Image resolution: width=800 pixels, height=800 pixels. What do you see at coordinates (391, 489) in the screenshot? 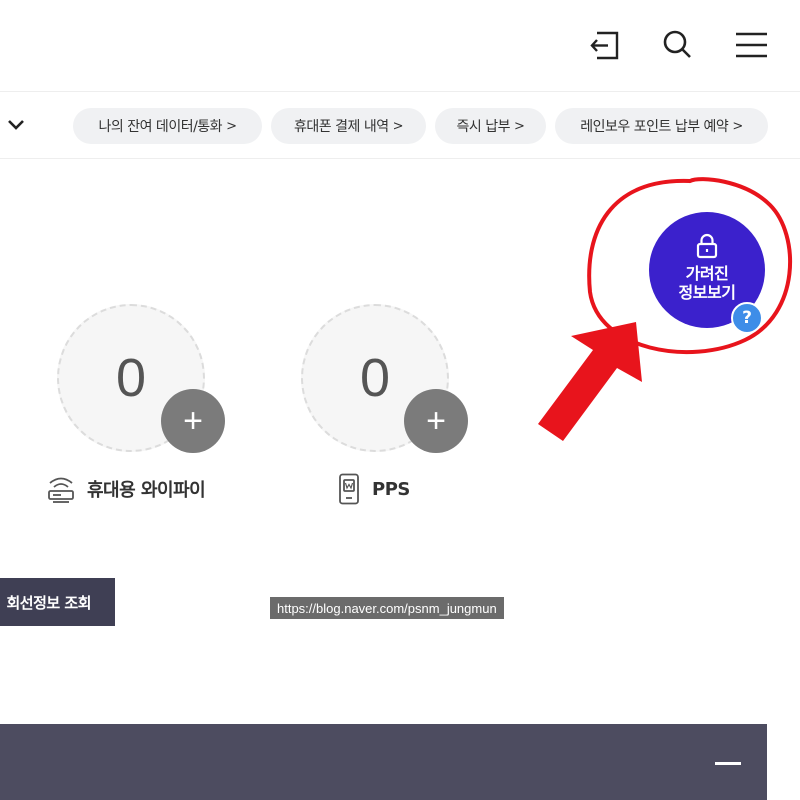
I see `pps-label-text: PPS` at bounding box center [391, 489].